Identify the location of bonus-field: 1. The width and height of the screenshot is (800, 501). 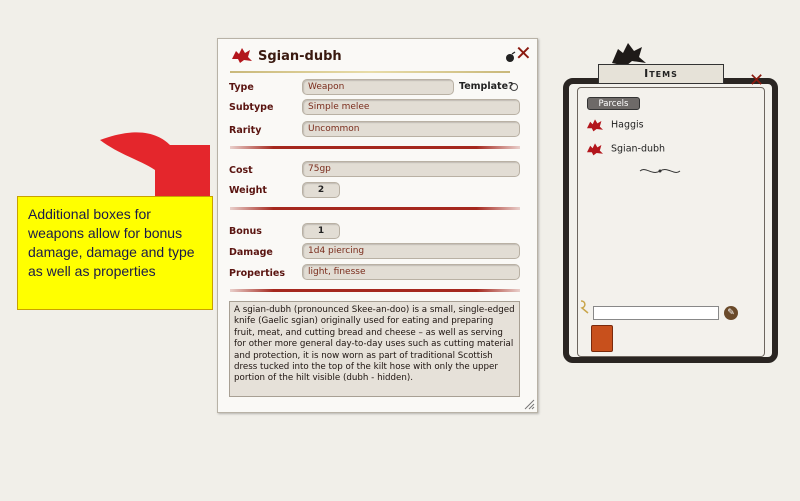
(321, 231).